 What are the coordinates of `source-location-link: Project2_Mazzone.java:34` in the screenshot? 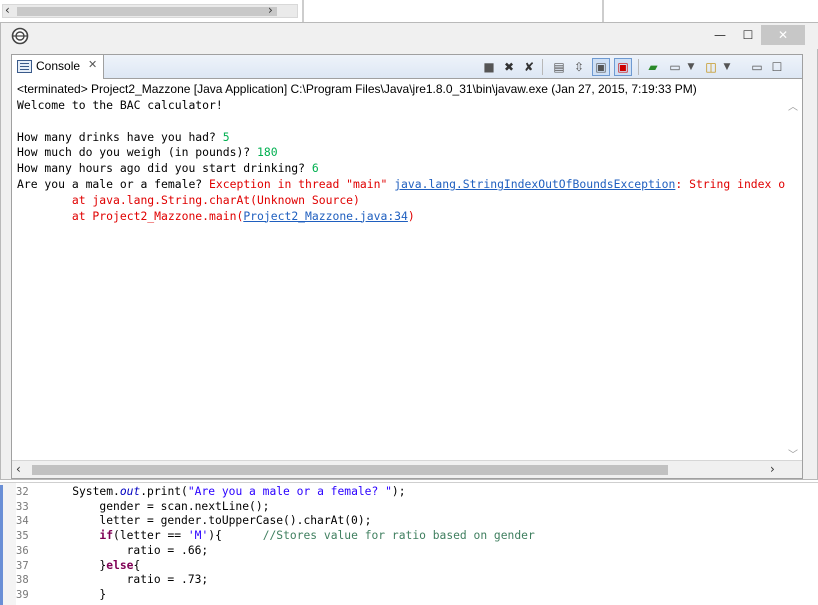 It's located at (325, 216).